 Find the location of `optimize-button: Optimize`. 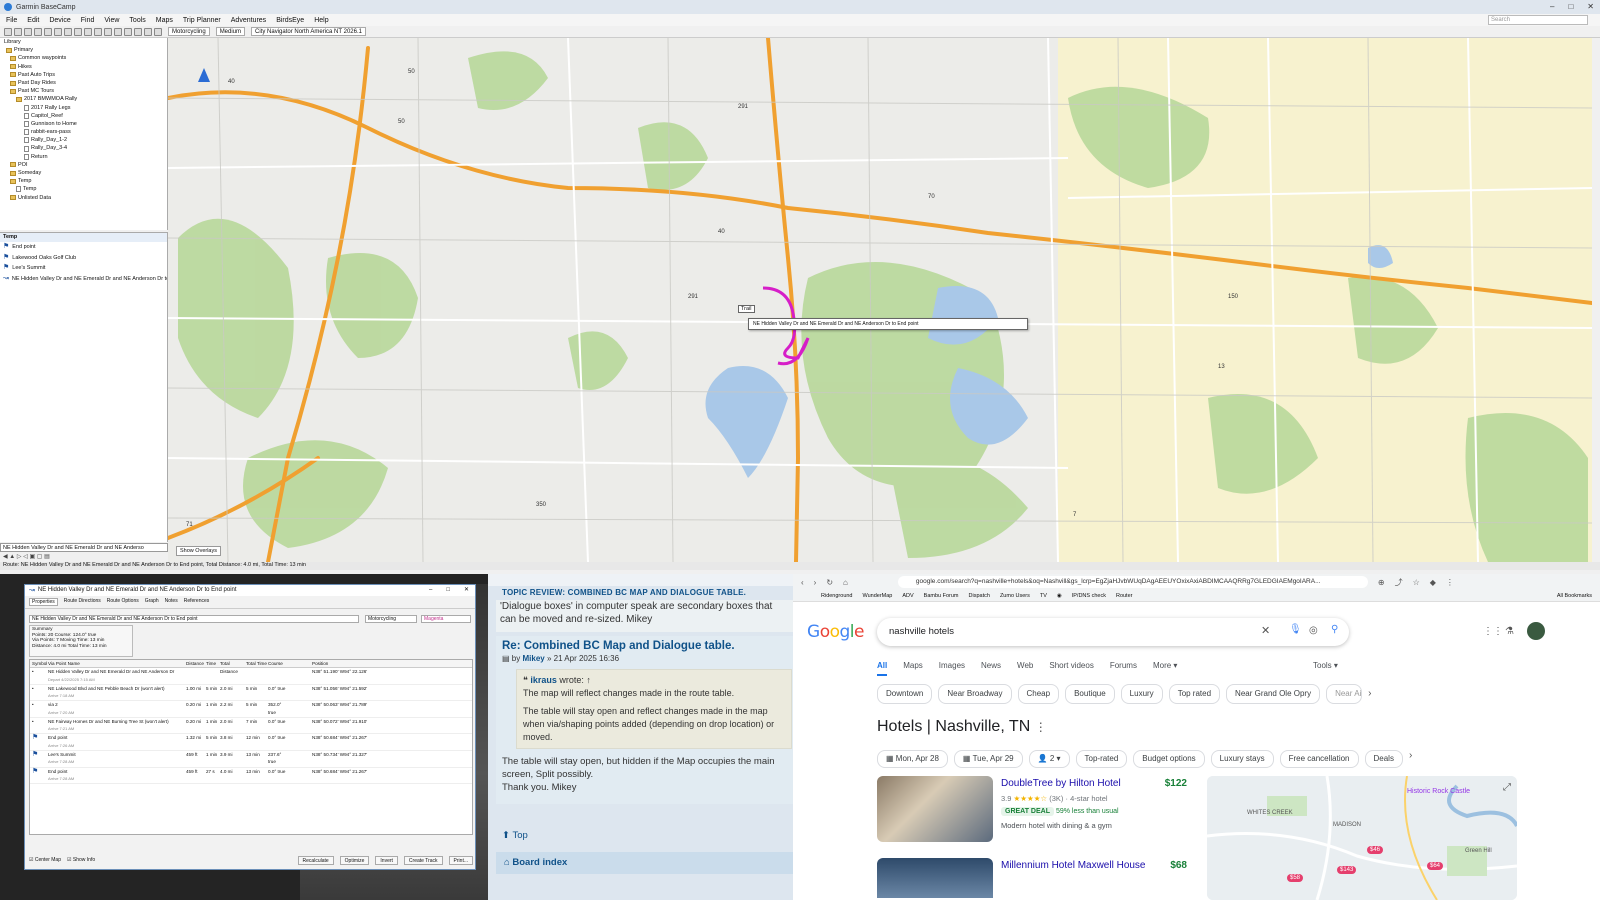

optimize-button: Optimize is located at coordinates (354, 860).